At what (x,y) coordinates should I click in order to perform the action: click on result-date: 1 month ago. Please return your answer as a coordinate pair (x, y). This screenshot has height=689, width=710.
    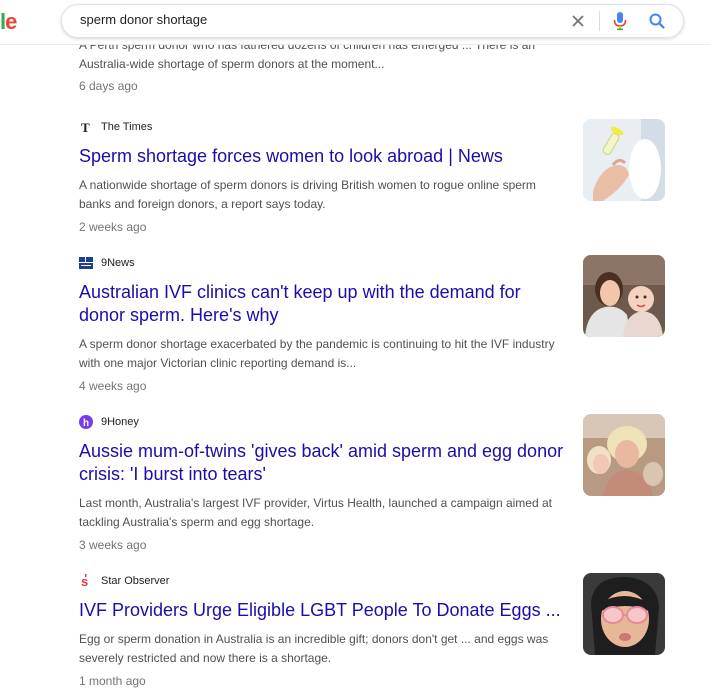
    Looking at the image, I should click on (112, 681).